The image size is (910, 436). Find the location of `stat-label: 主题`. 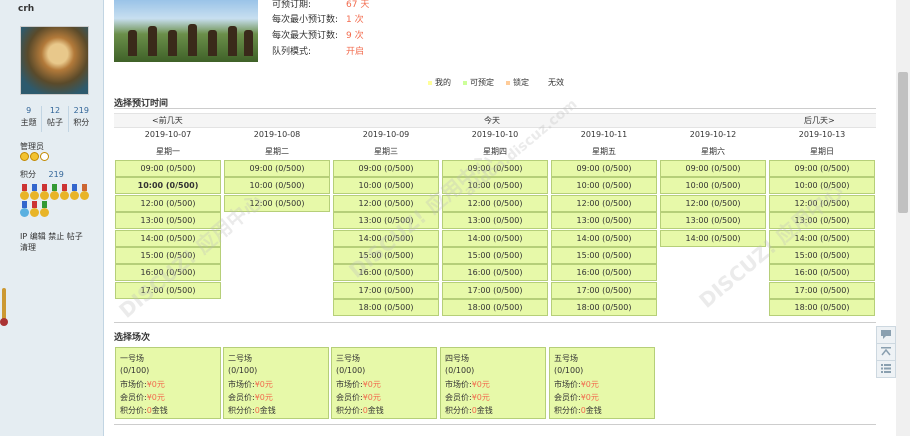

stat-label: 主题 is located at coordinates (28, 122).